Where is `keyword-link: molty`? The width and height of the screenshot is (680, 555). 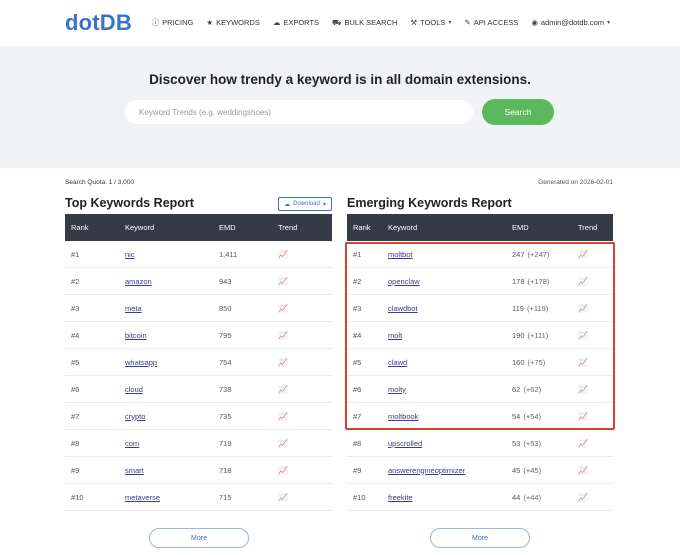
keyword-link: molty is located at coordinates (397, 389).